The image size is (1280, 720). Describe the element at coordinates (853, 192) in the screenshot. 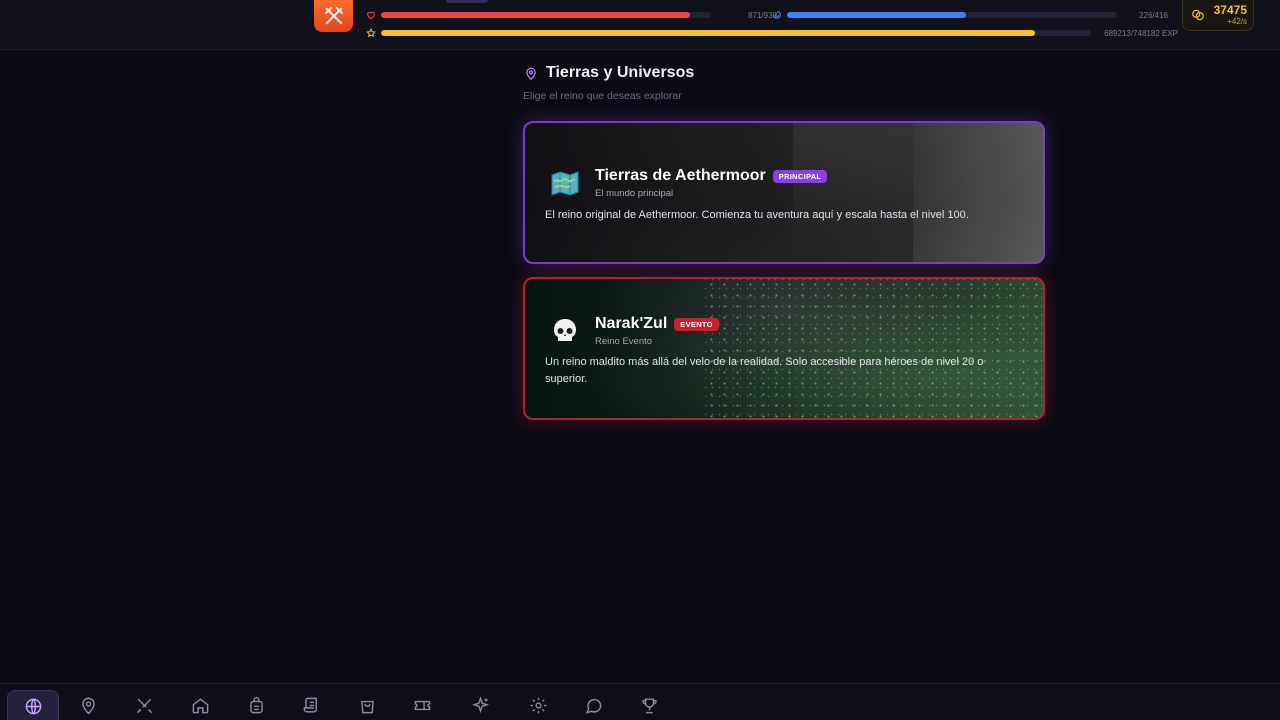

I see `card-background-art` at that location.